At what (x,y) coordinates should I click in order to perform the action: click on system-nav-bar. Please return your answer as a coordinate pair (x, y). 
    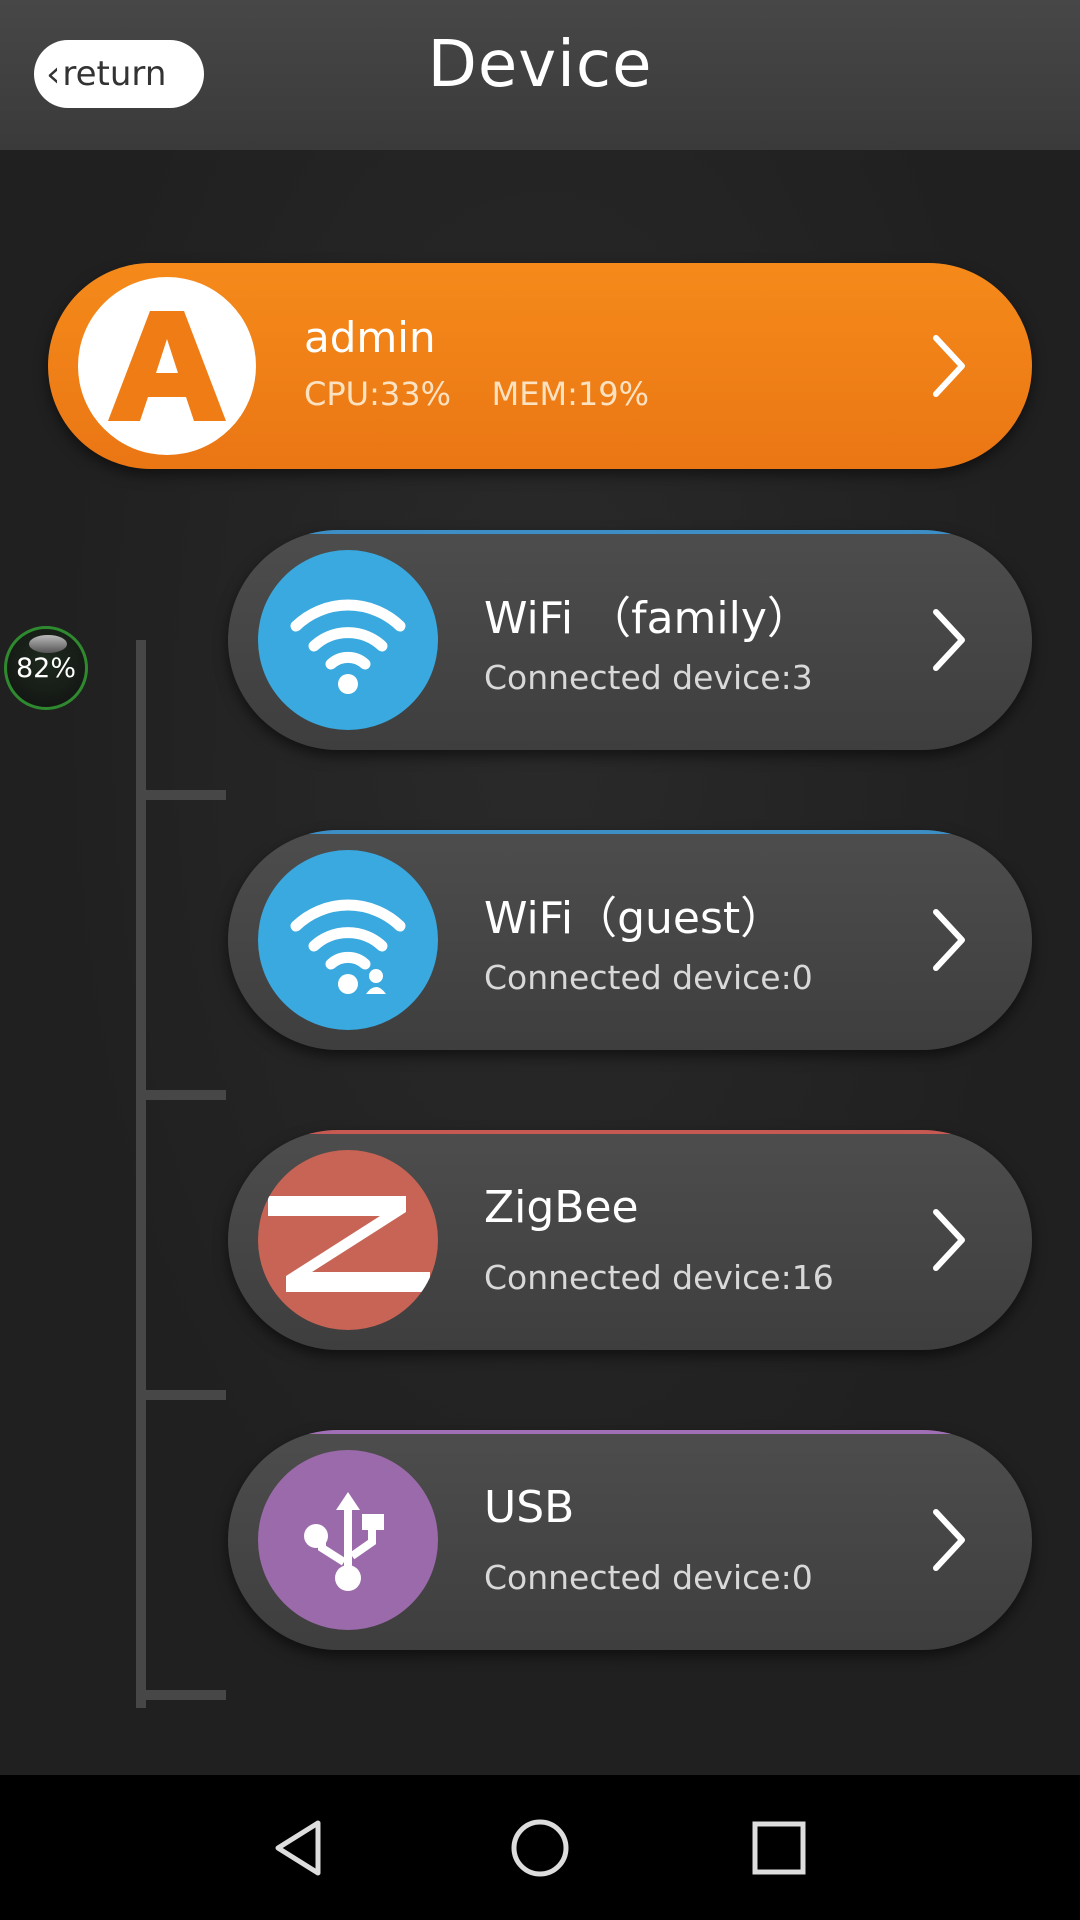
    Looking at the image, I should click on (540, 1847).